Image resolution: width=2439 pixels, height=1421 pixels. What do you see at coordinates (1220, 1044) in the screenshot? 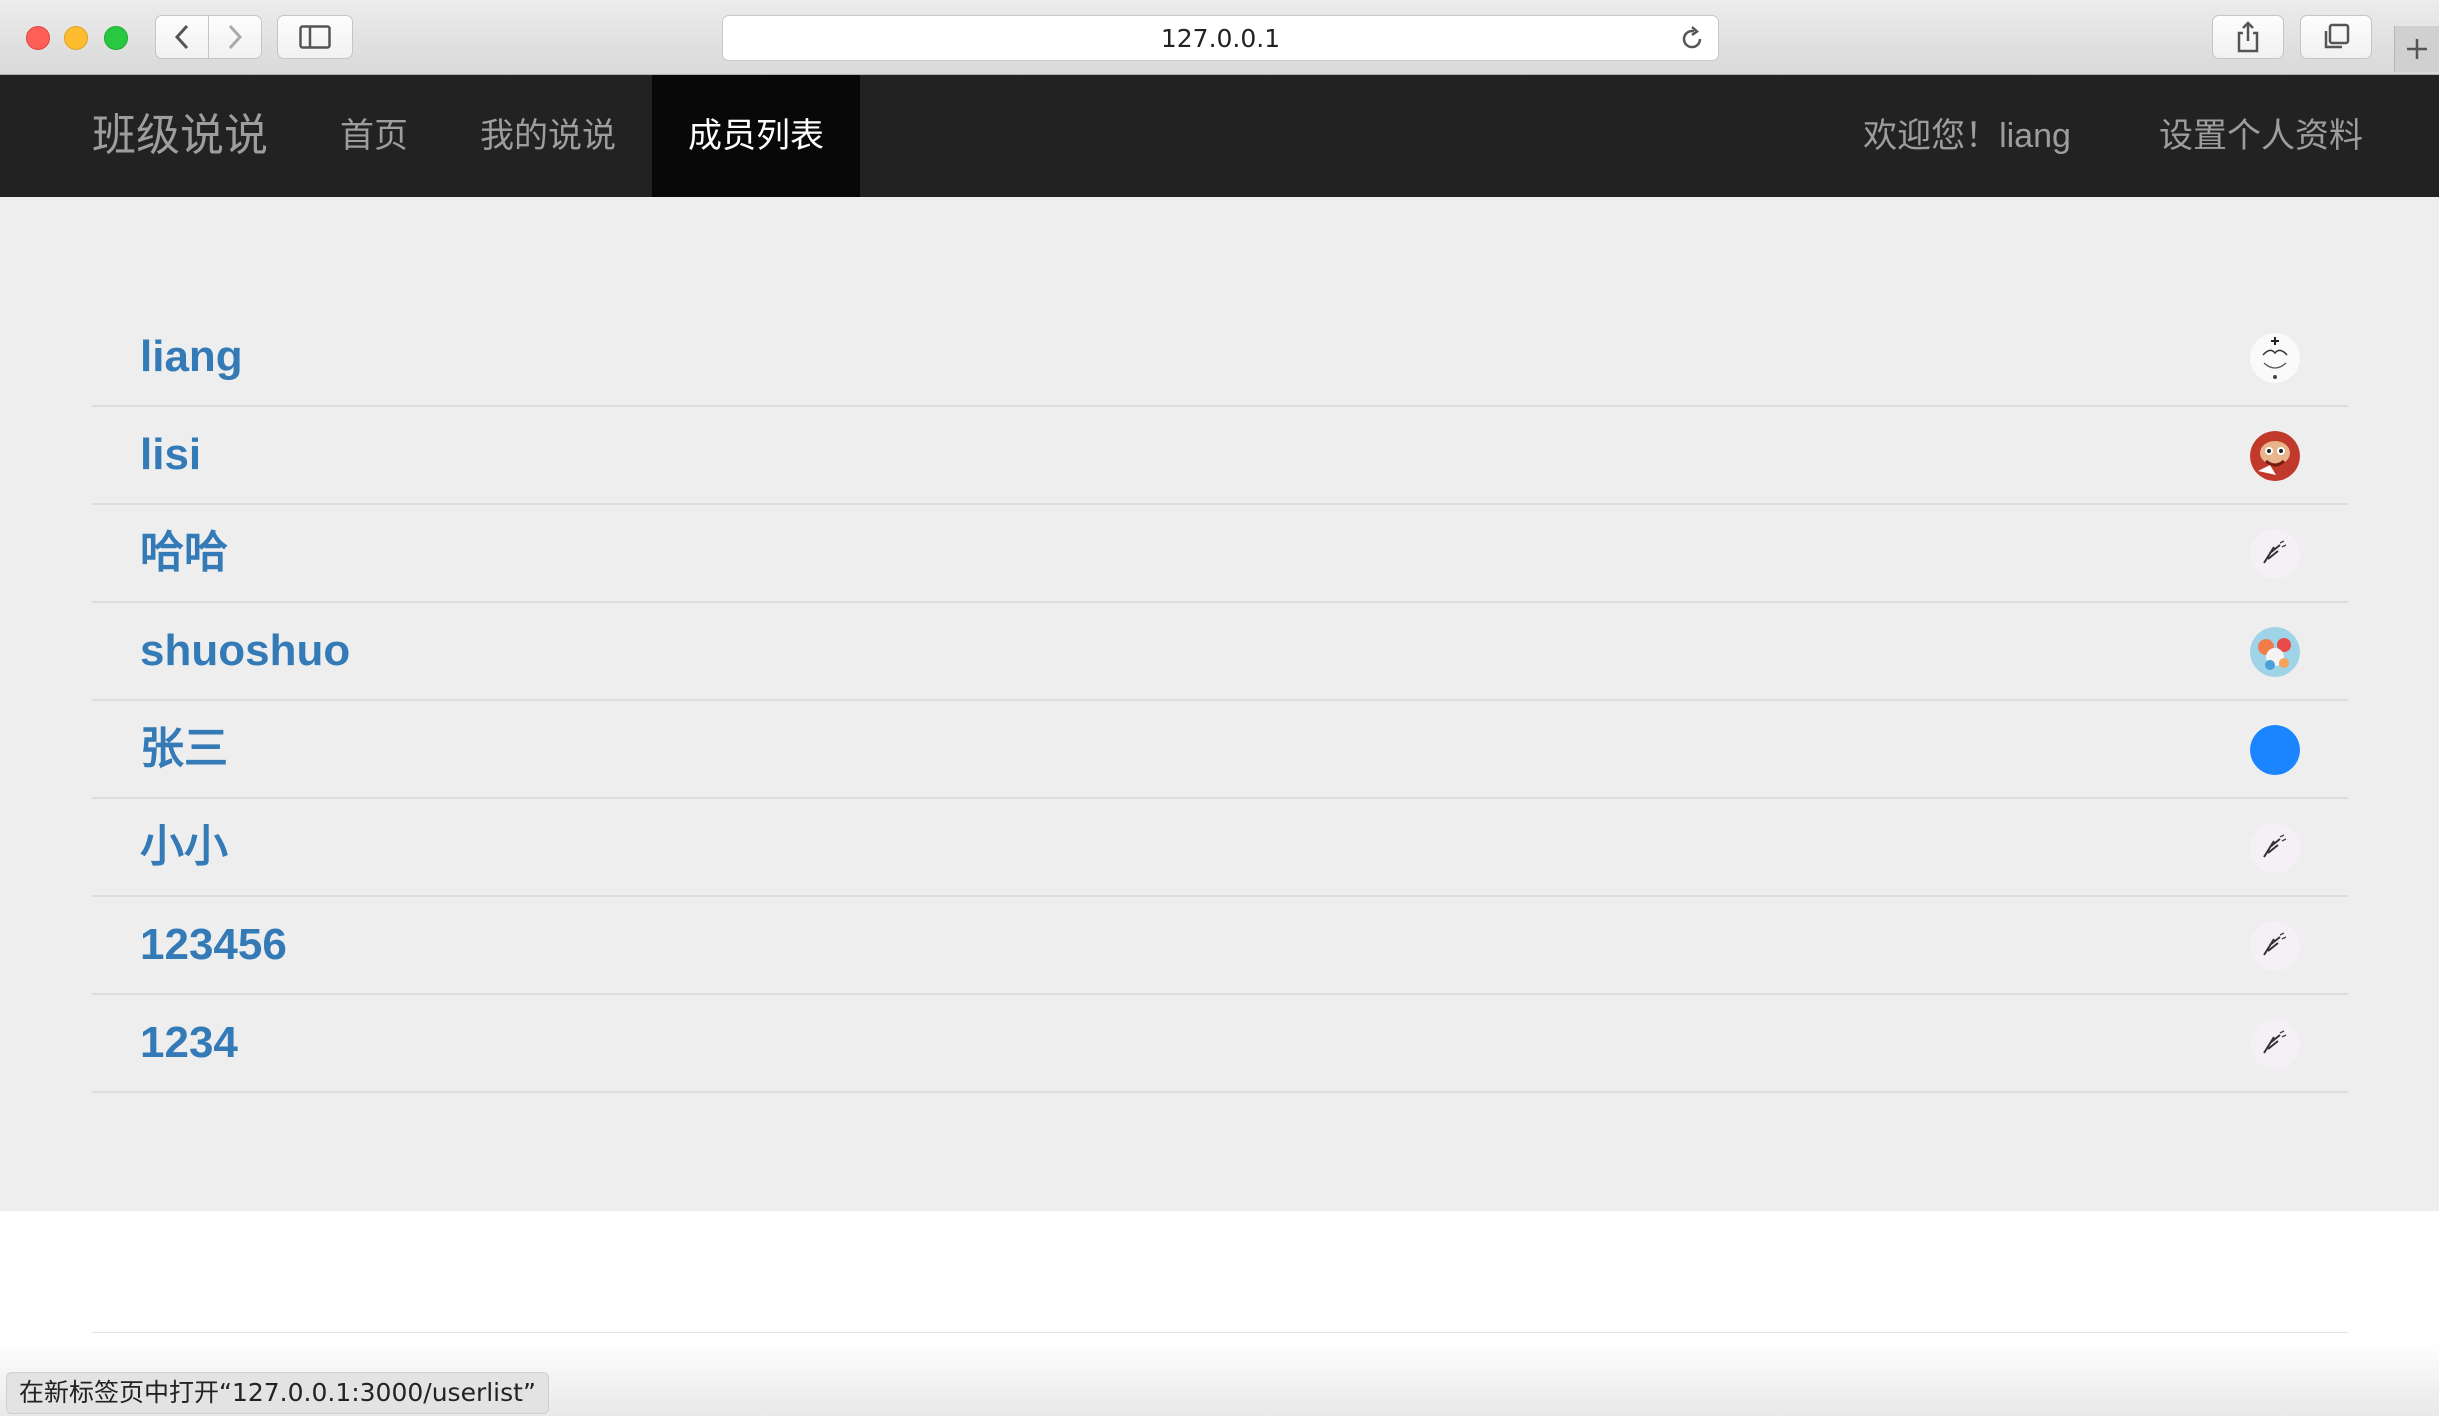
I see `list-item: 1234` at bounding box center [1220, 1044].